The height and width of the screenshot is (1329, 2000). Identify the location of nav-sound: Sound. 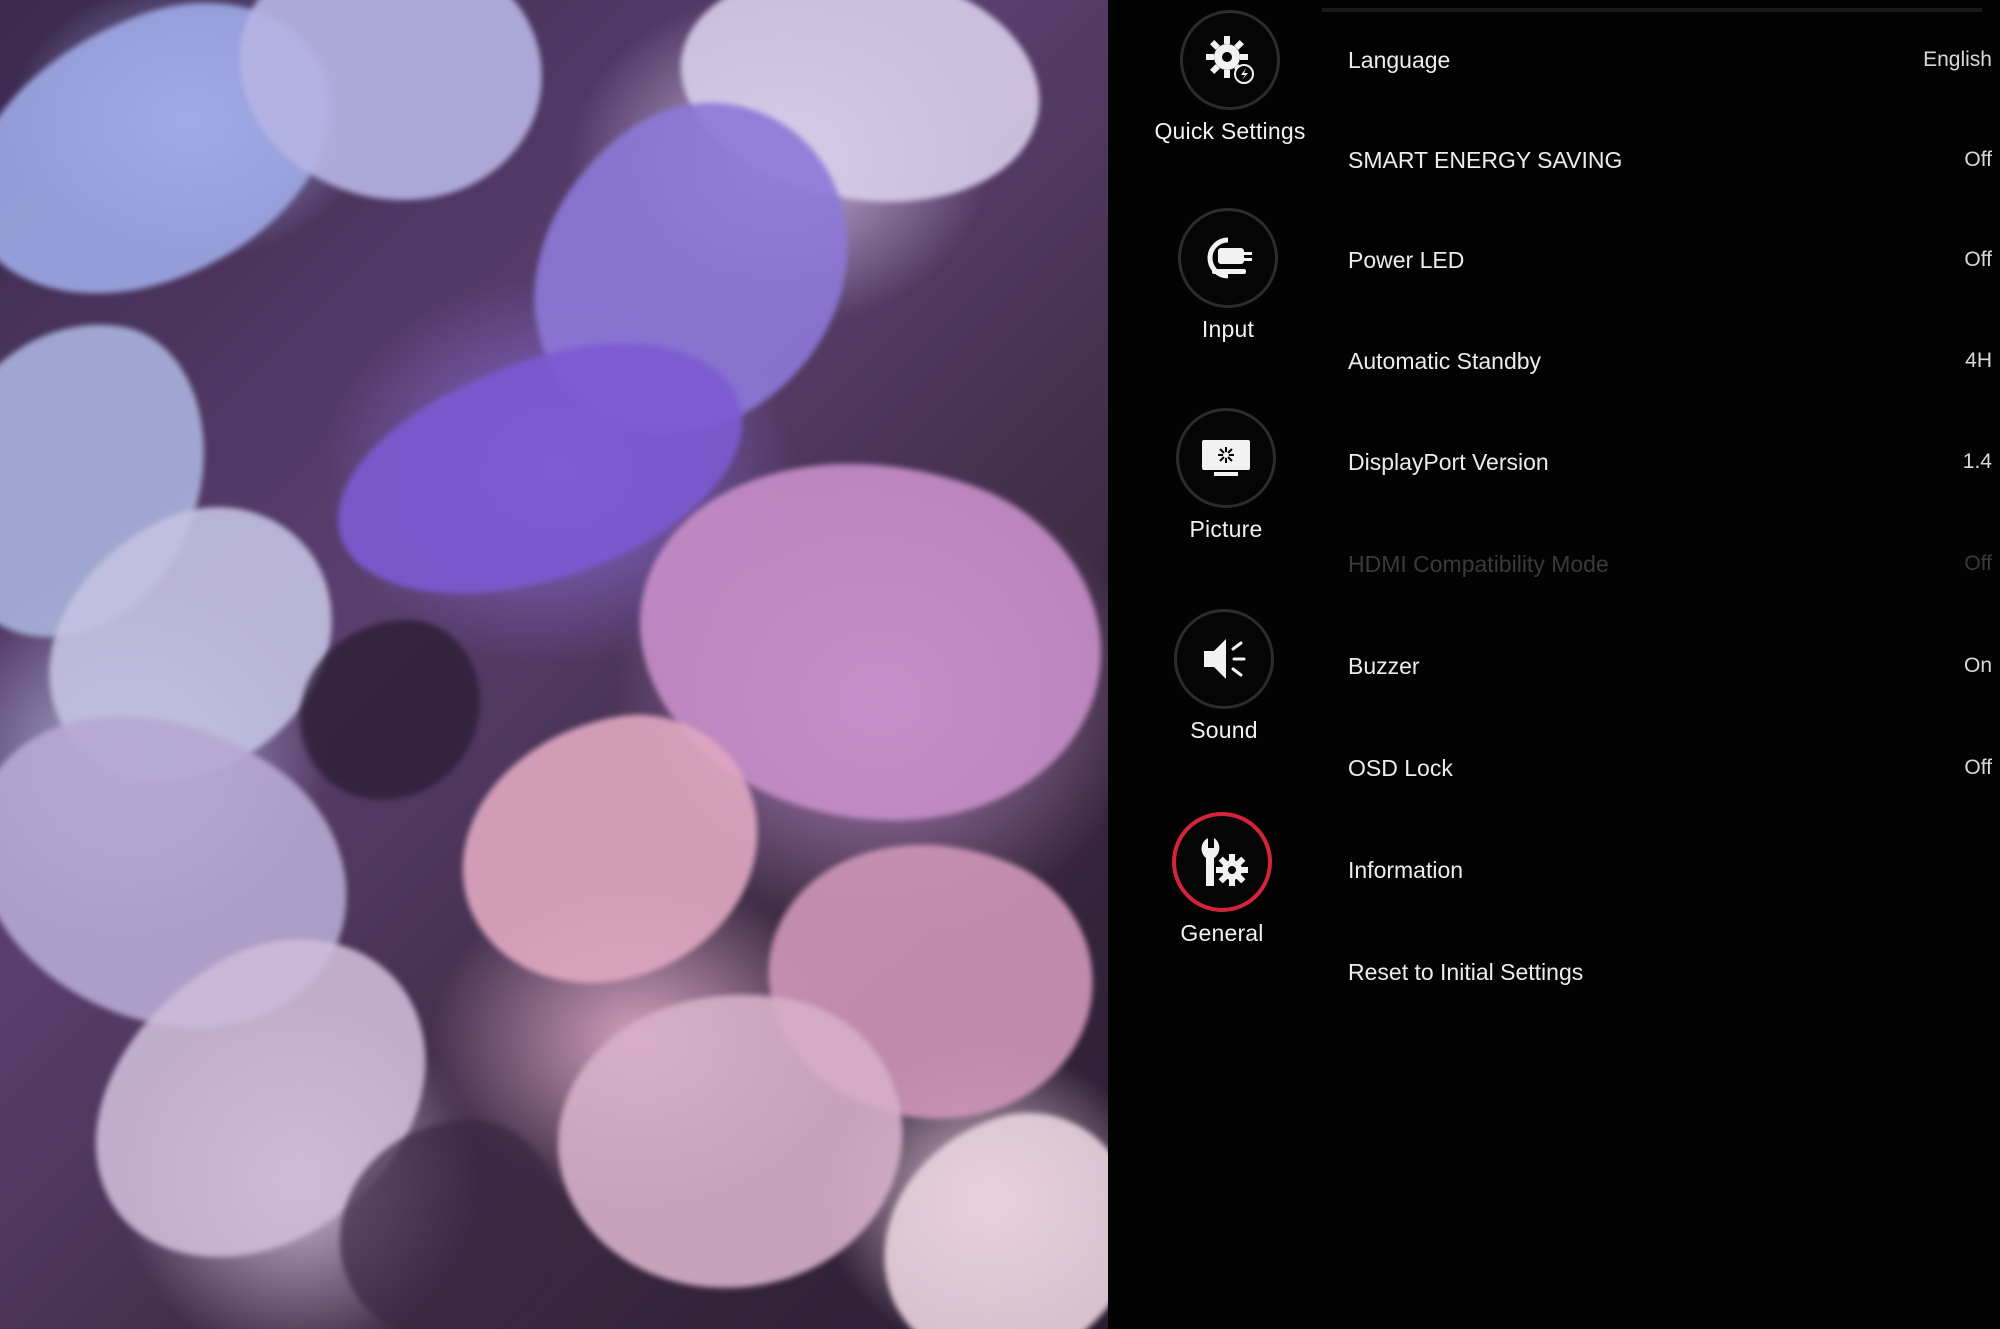
(1224, 676).